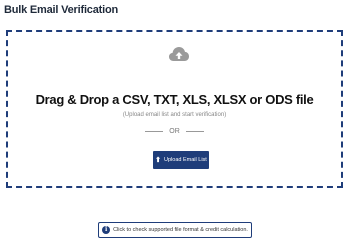  Describe the element at coordinates (185, 160) in the screenshot. I see `upload-button-label: Upload Email List` at that location.